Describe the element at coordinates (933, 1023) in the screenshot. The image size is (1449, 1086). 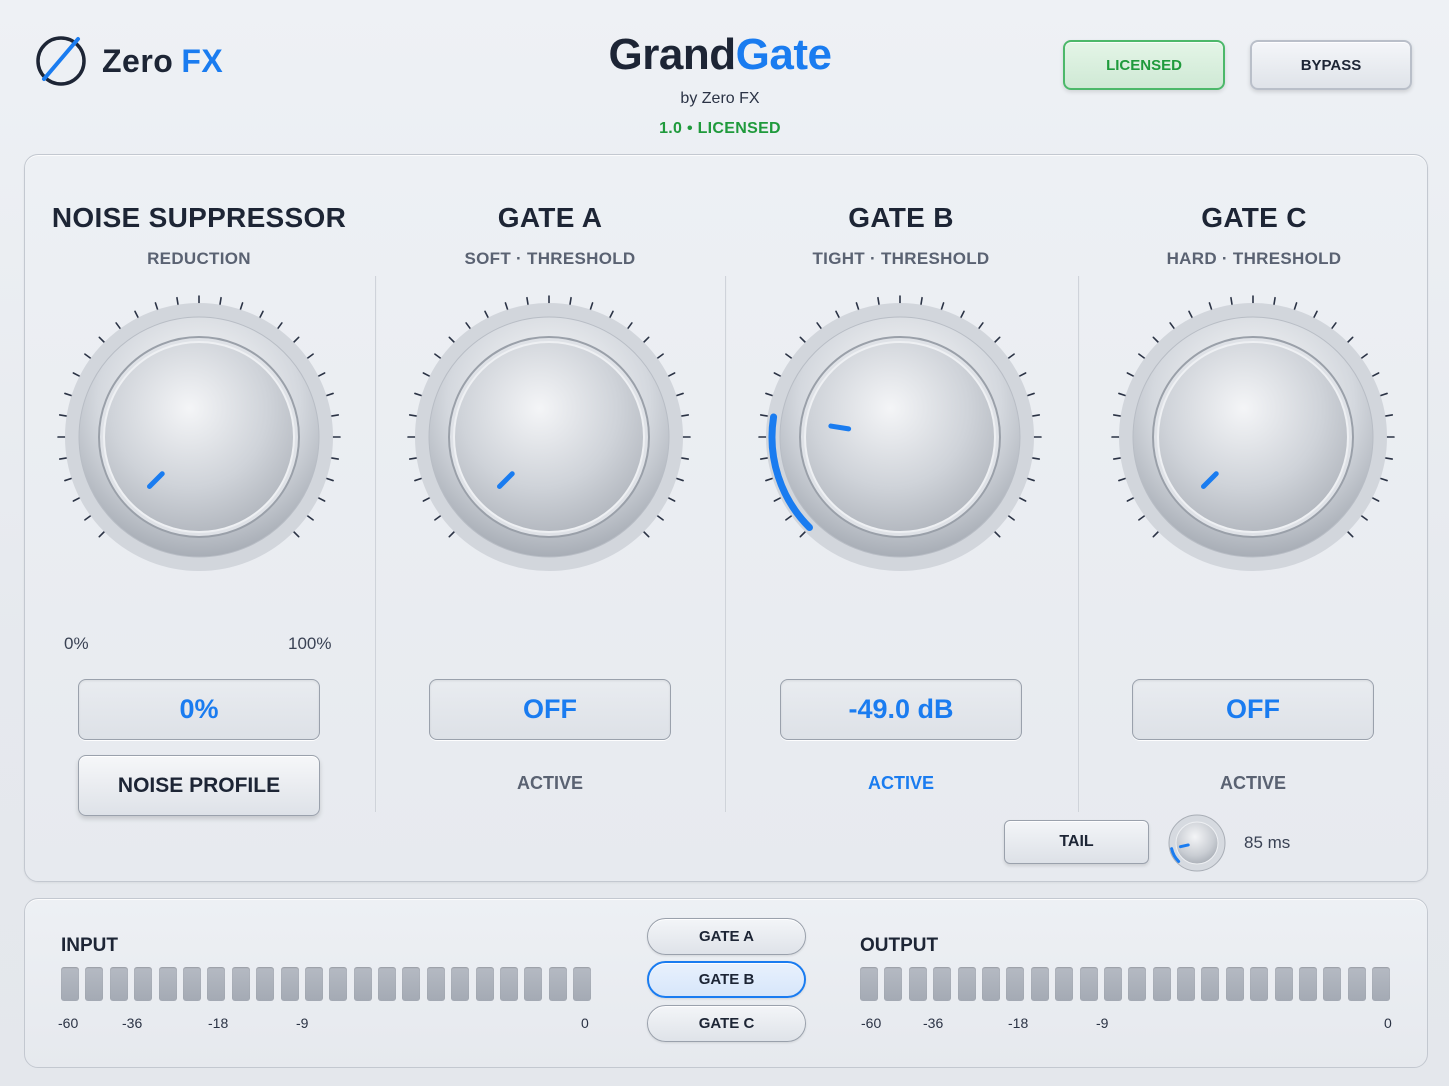
I see `output-scale-label: -36` at that location.